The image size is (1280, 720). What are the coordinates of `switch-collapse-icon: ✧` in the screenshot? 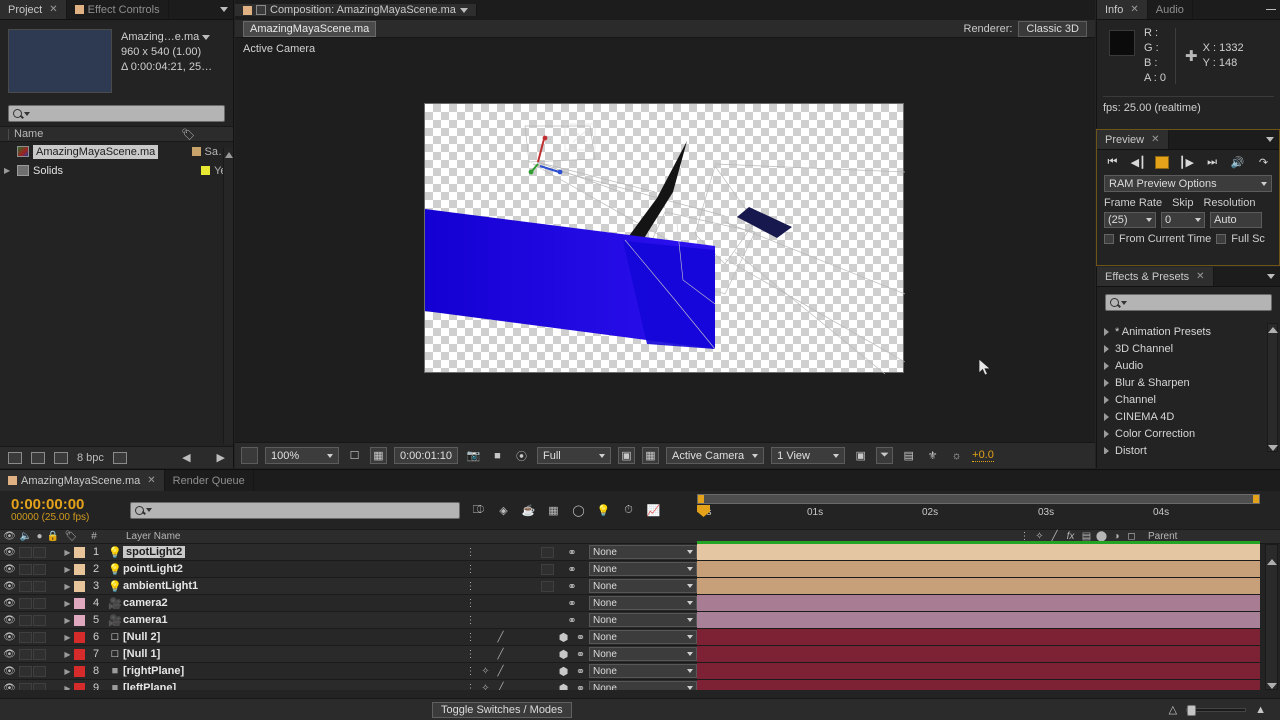 It's located at (485, 671).